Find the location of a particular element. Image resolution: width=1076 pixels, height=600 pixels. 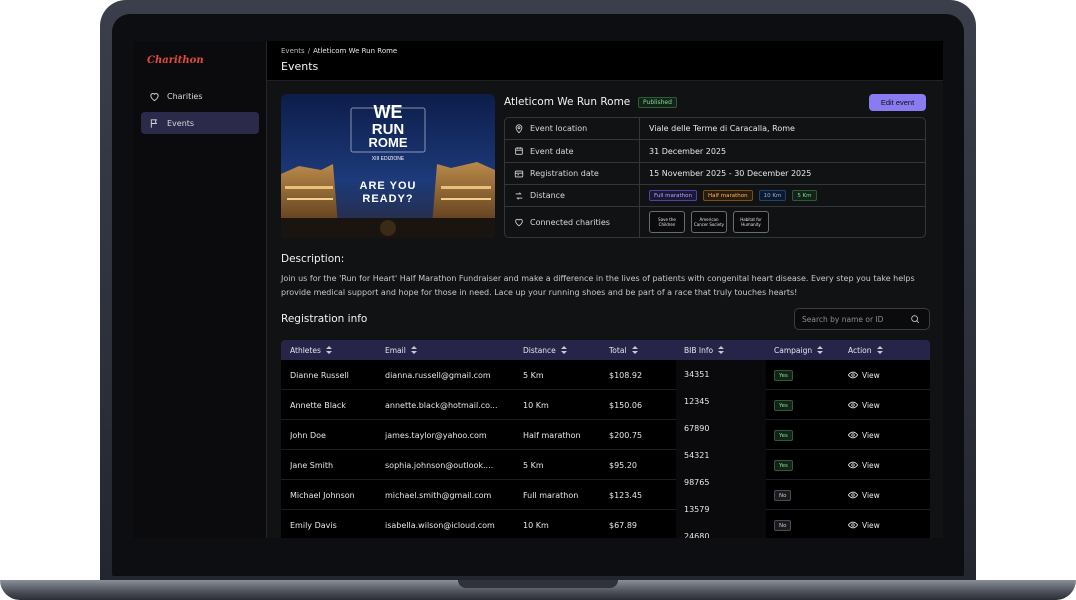

cell-distance: 10 Km is located at coordinates (536, 525).